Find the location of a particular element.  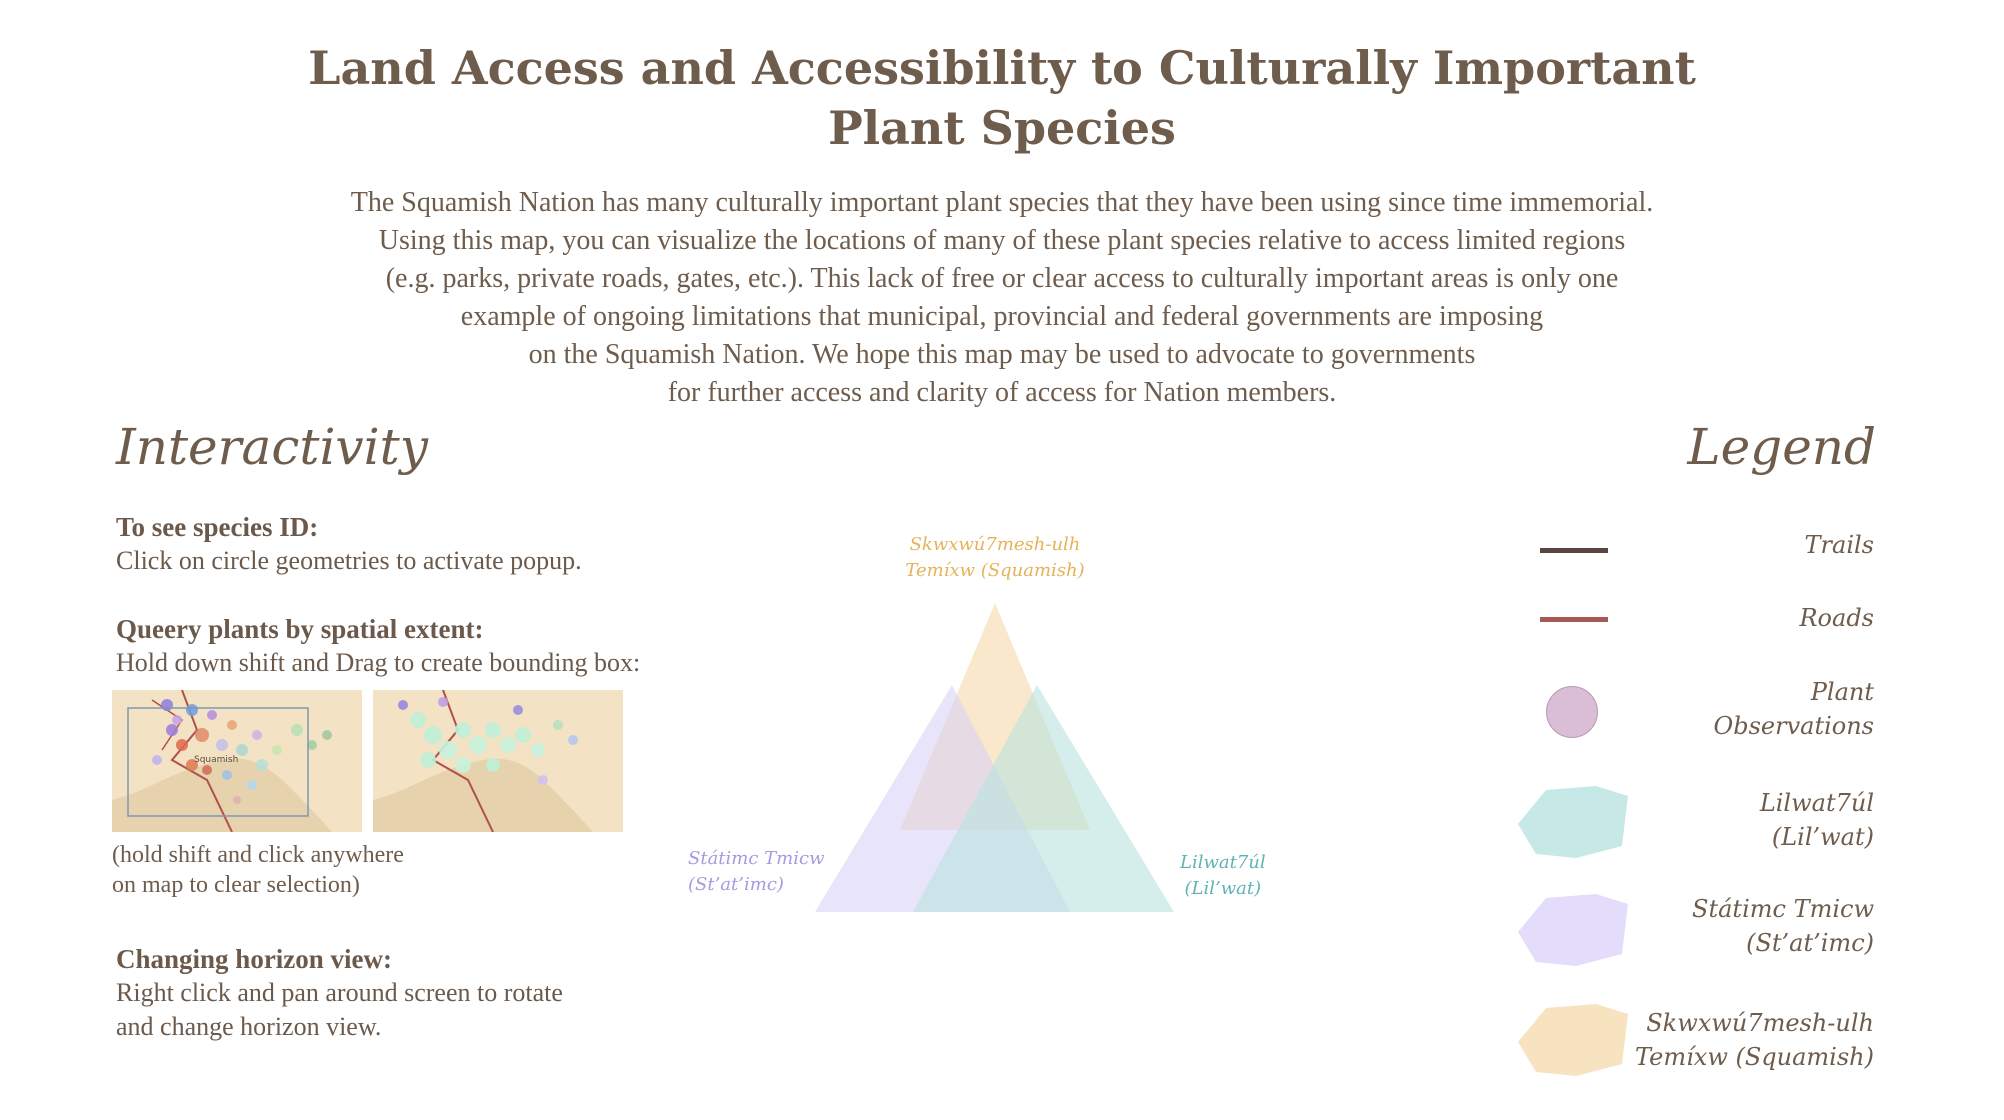

trails-line-swatch is located at coordinates (1574, 550).